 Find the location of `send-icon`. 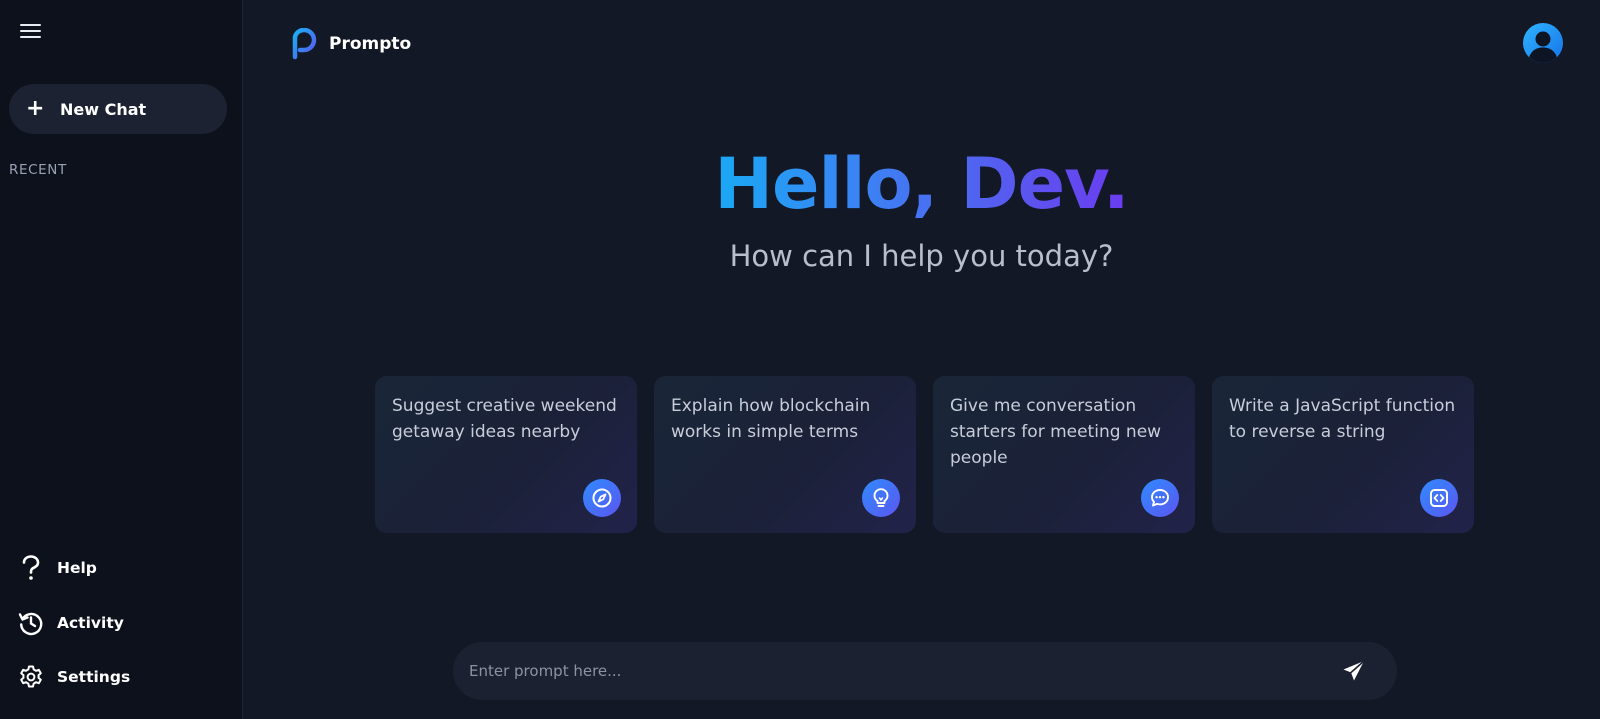

send-icon is located at coordinates (1354, 671).